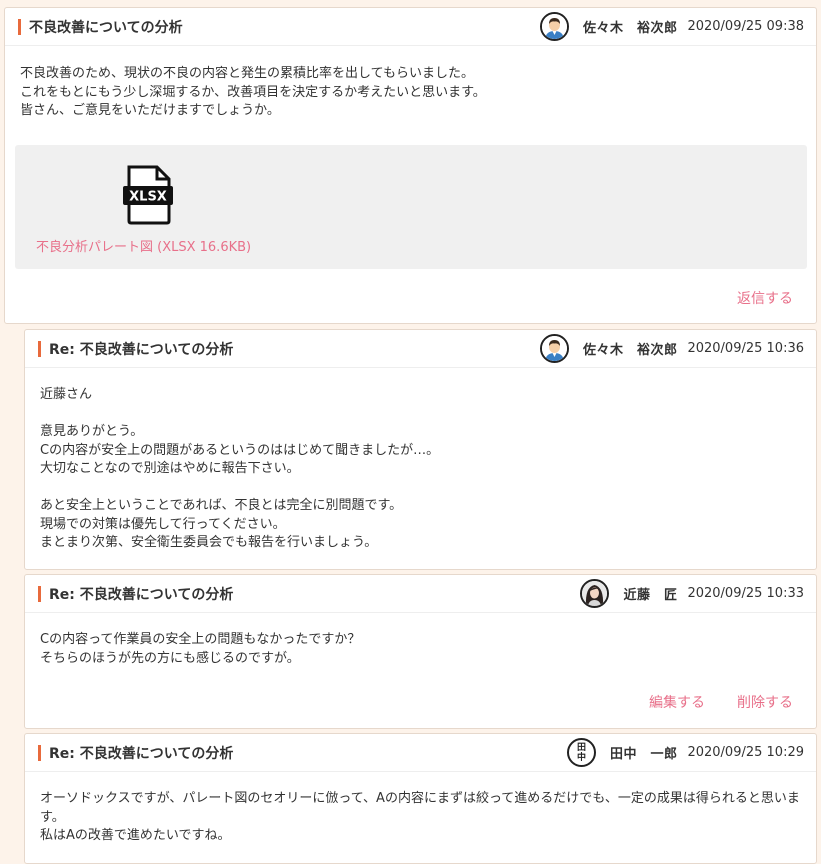 This screenshot has height=864, width=821. Describe the element at coordinates (581, 747) in the screenshot. I see `avatar-char-1: 田` at that location.